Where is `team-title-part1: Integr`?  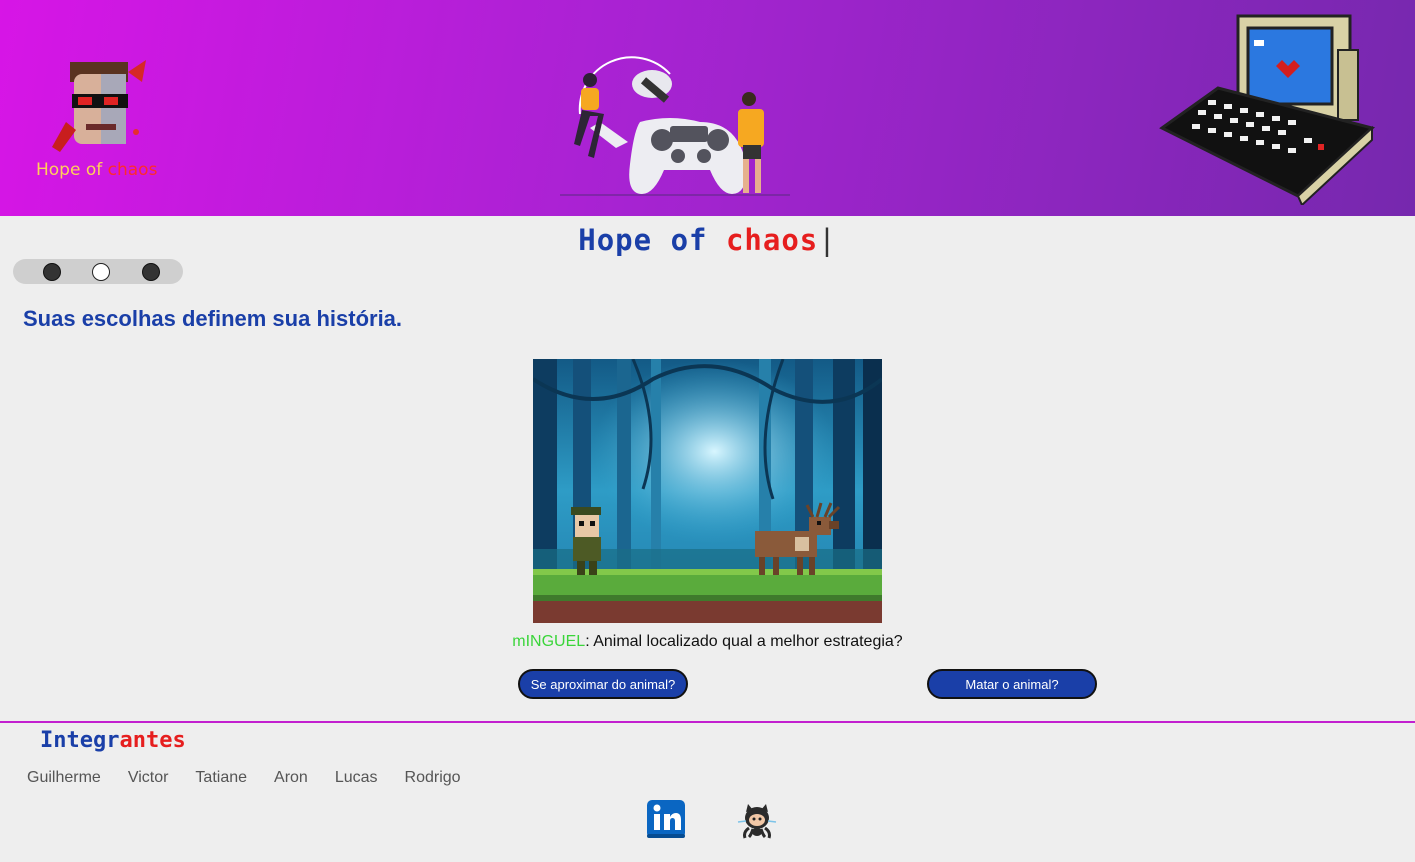
team-title-part1: Integr is located at coordinates (80, 740).